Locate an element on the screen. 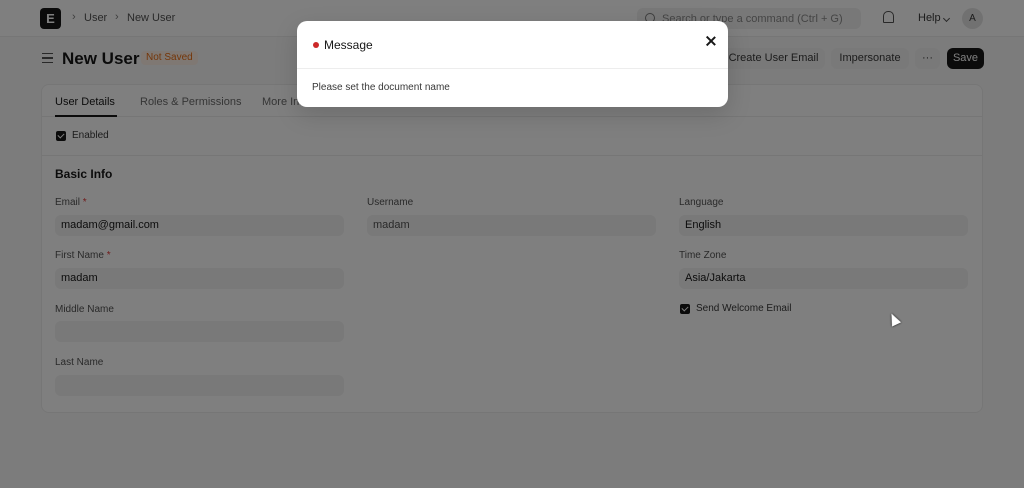  dialog-divider is located at coordinates (512, 68).